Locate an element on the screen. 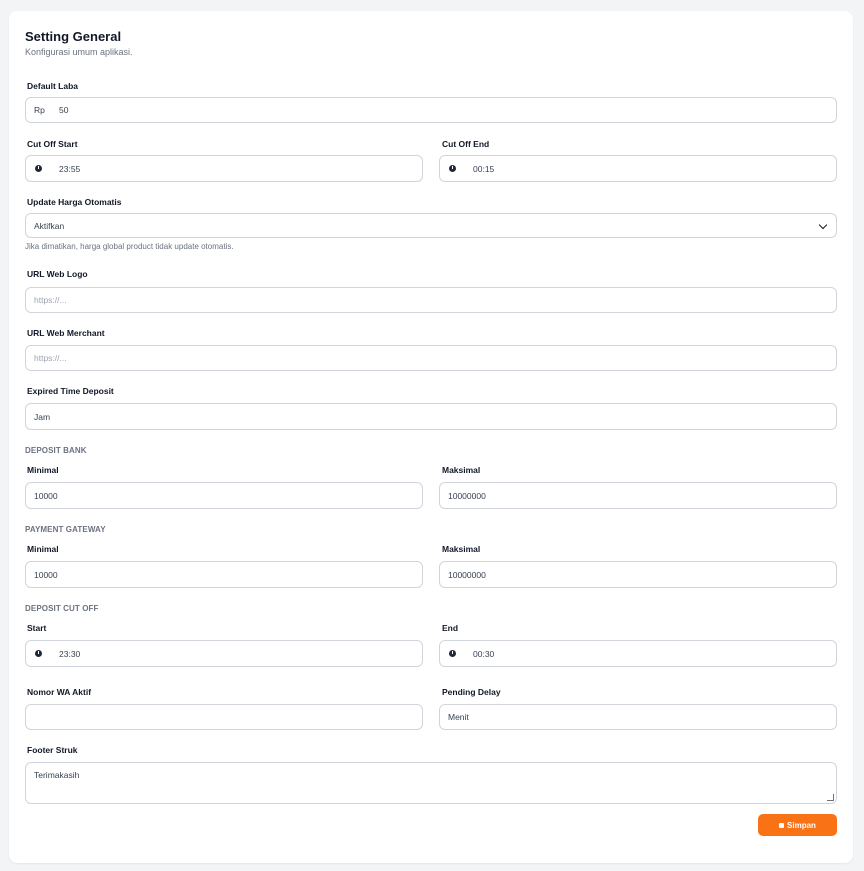 This screenshot has height=871, width=864. deposit-cutoff-section: DEPOSIT CUT OFF is located at coordinates (62, 608).